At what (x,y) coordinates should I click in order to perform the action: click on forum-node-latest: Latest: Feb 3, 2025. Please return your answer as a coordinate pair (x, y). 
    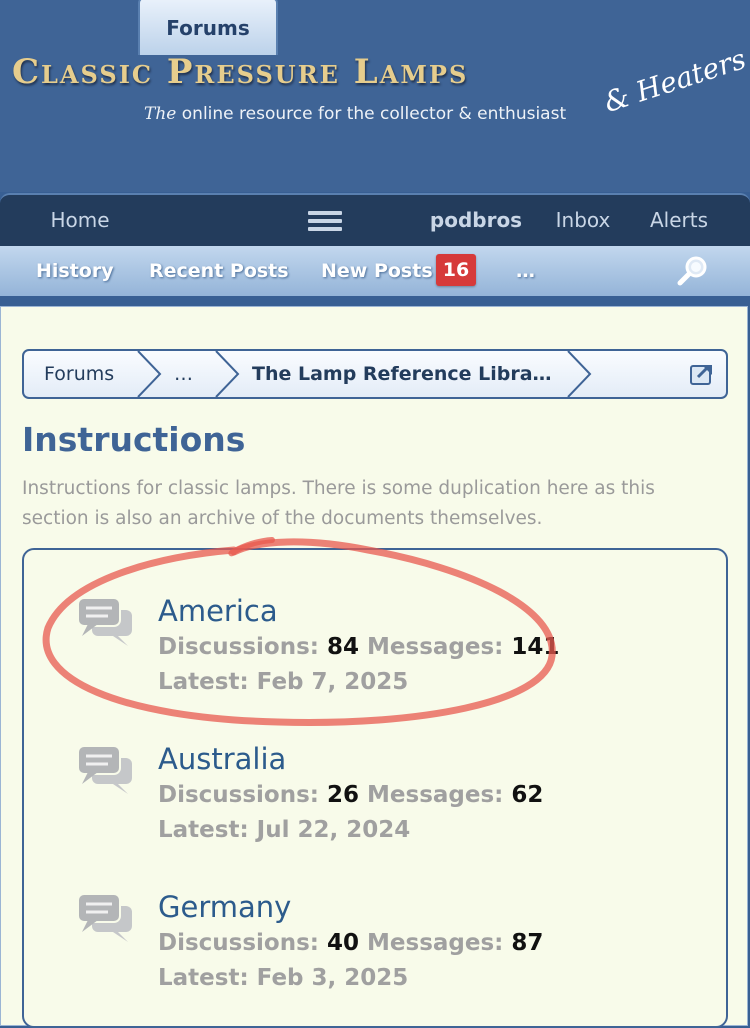
    Looking at the image, I should click on (283, 978).